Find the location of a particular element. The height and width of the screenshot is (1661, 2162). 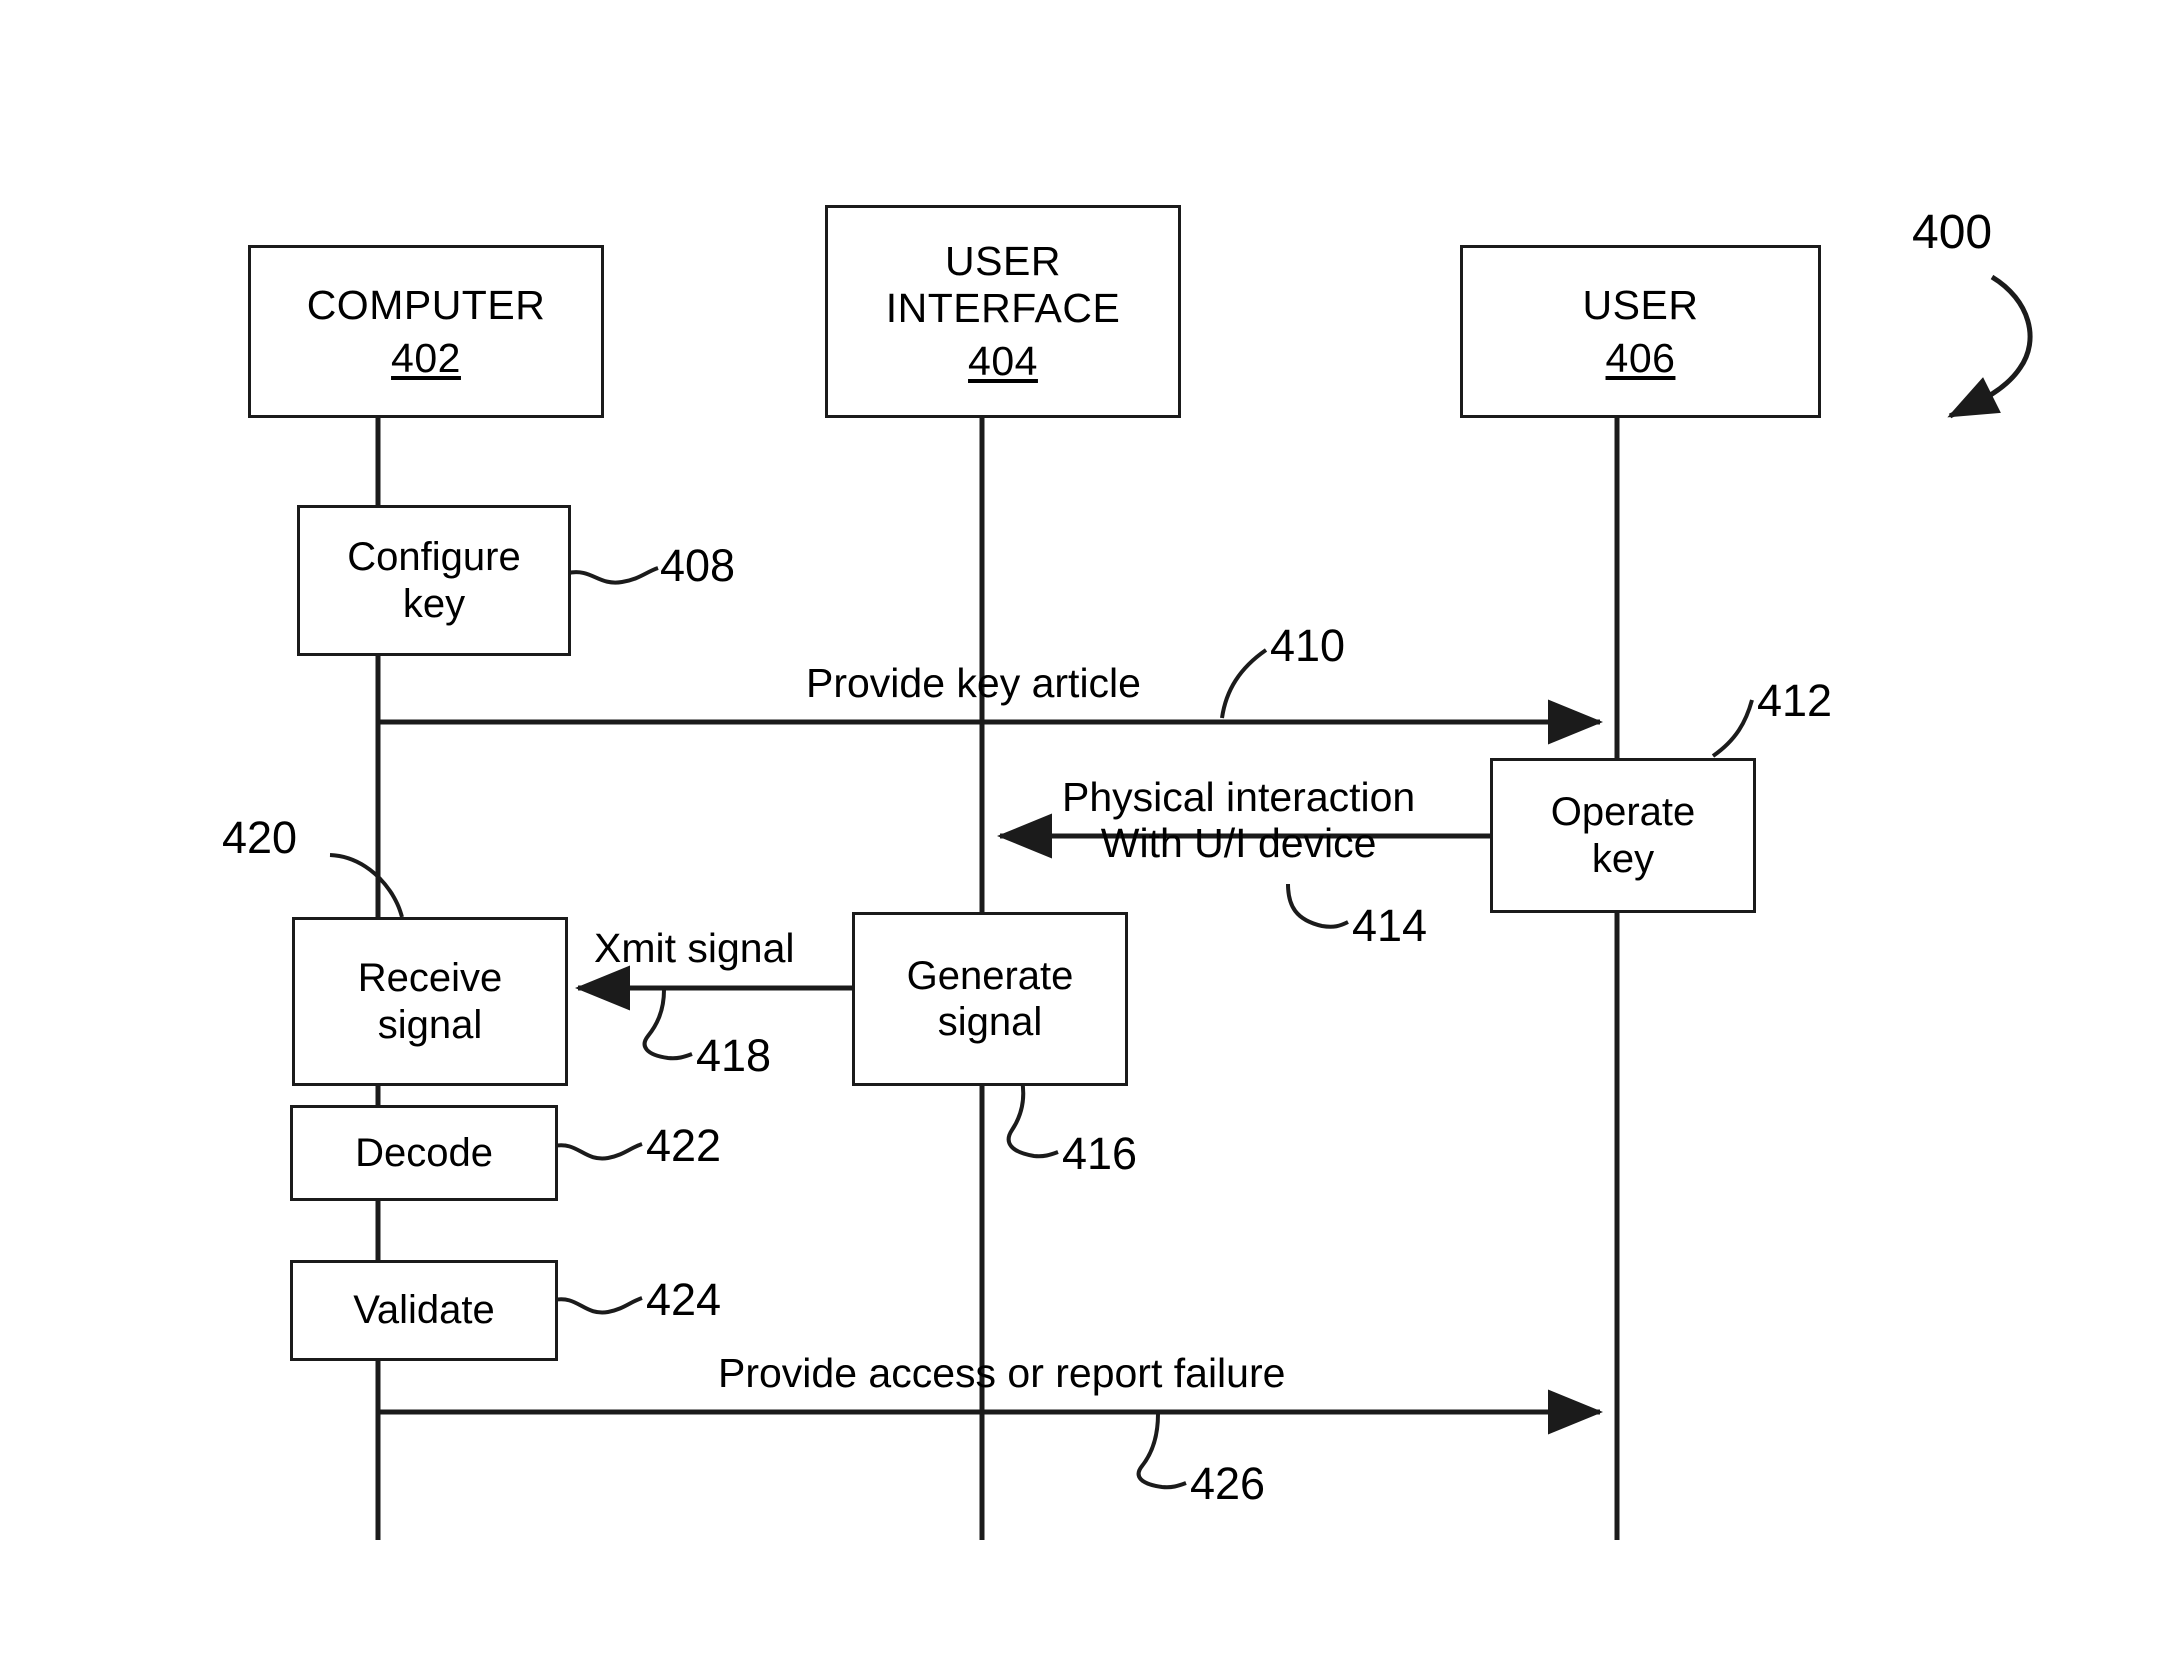

participant-computer: COMPUTER 402 is located at coordinates (426, 331).